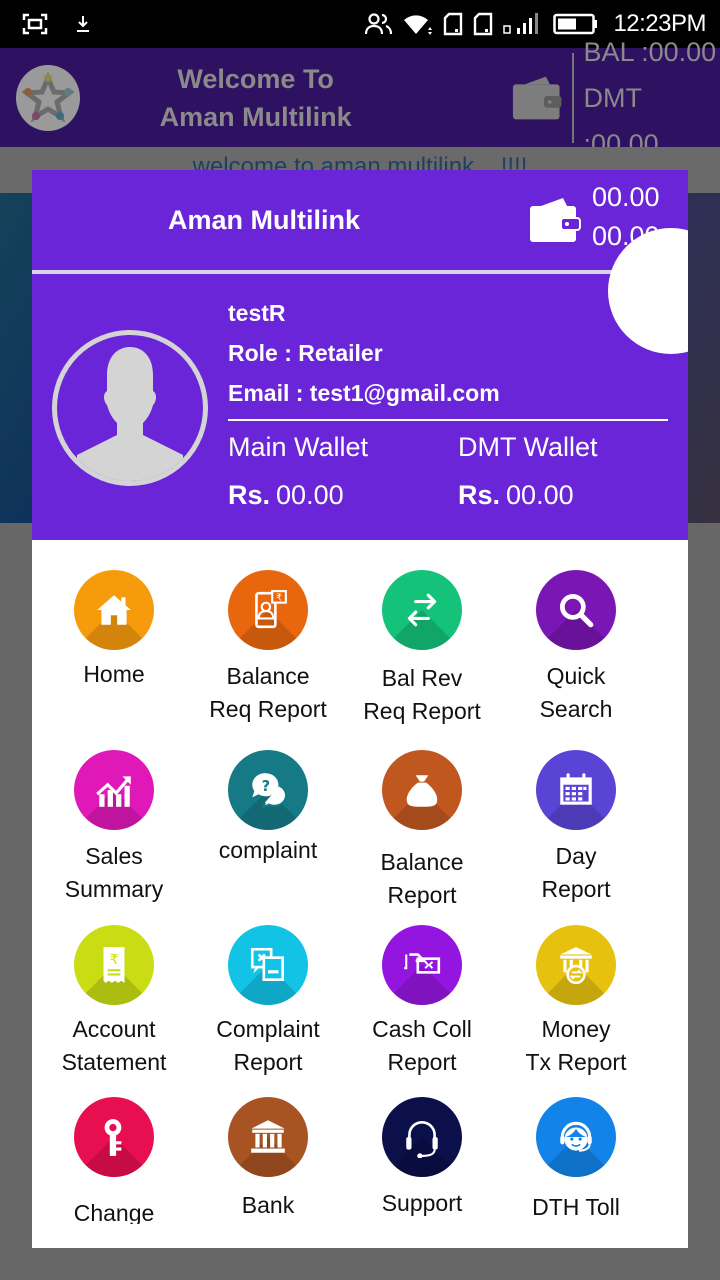 This screenshot has width=720, height=1280. Describe the element at coordinates (528, 447) in the screenshot. I see `dmt-wallet-label: DMT Wallet` at that location.